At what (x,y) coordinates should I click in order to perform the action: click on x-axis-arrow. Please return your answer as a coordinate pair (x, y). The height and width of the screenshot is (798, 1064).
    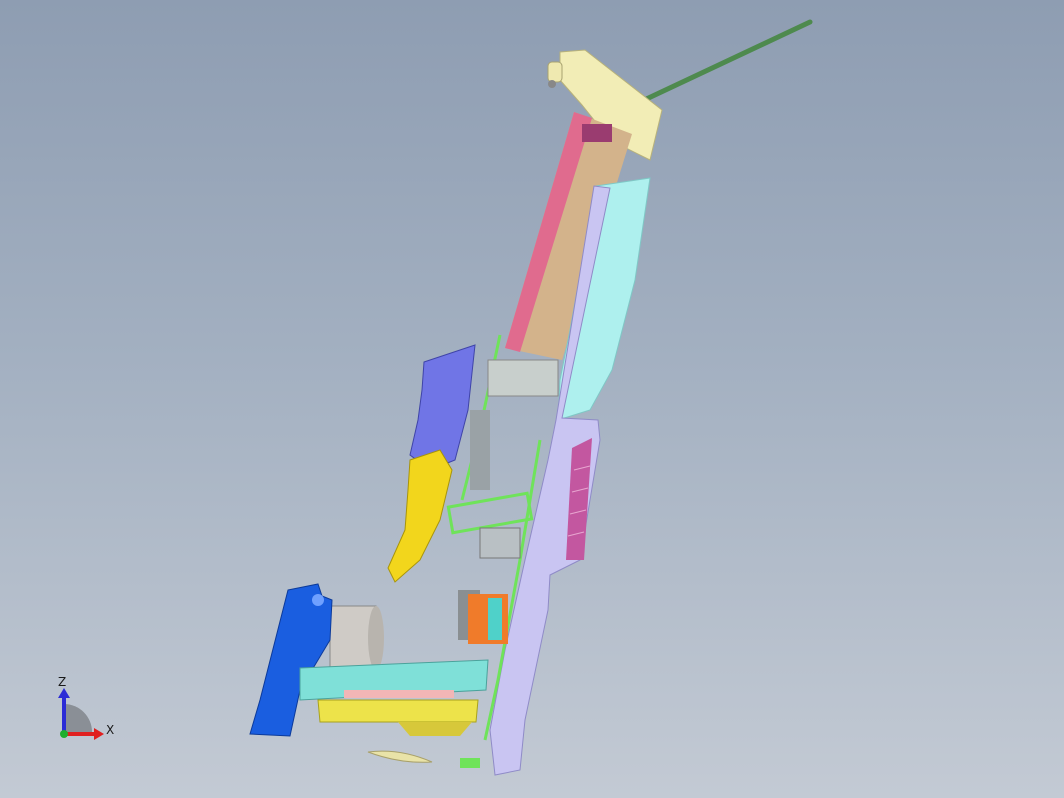
    Looking at the image, I should click on (99, 734).